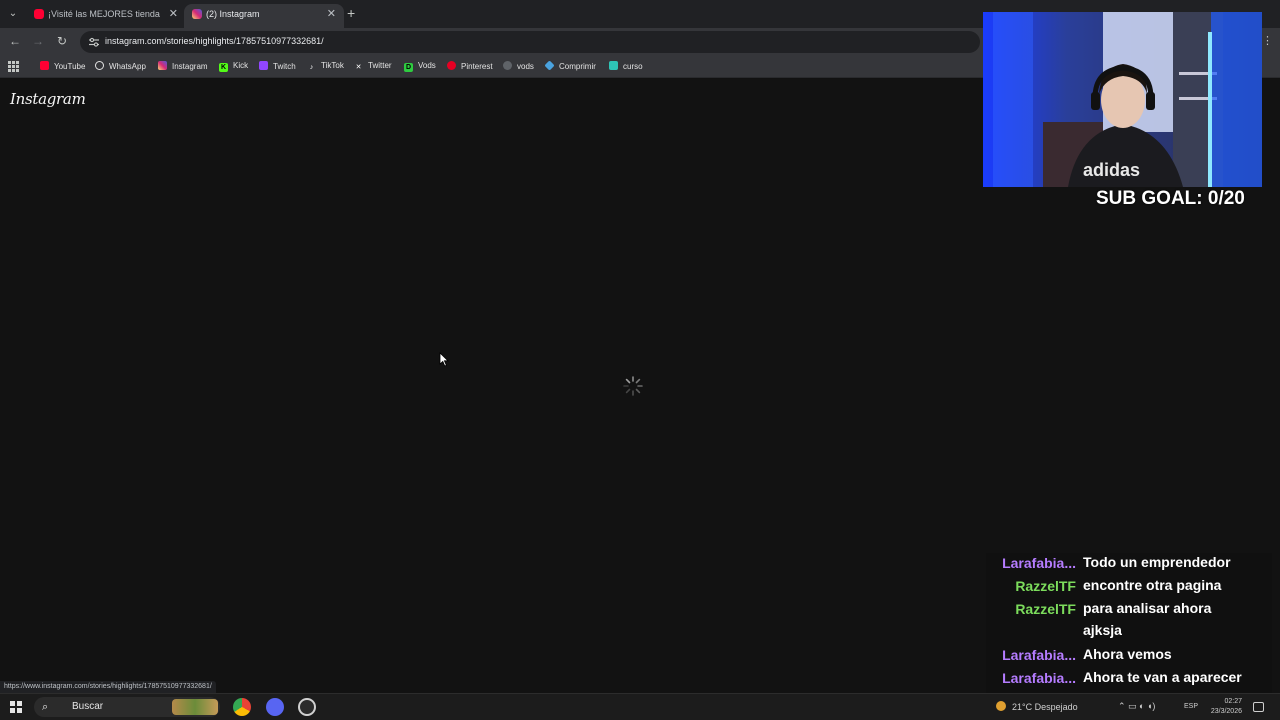 Image resolution: width=1280 pixels, height=720 pixels. I want to click on taskbar-search-label: Buscar, so click(88, 706).